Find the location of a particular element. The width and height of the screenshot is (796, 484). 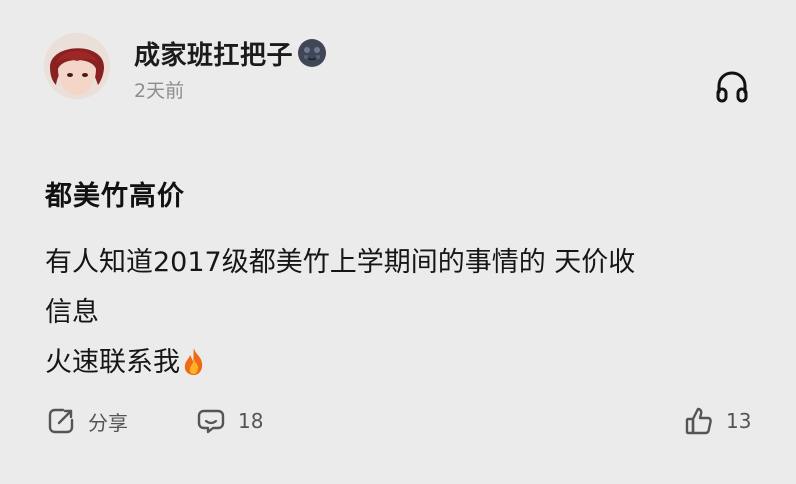

comment-button: 18 is located at coordinates (229, 421).